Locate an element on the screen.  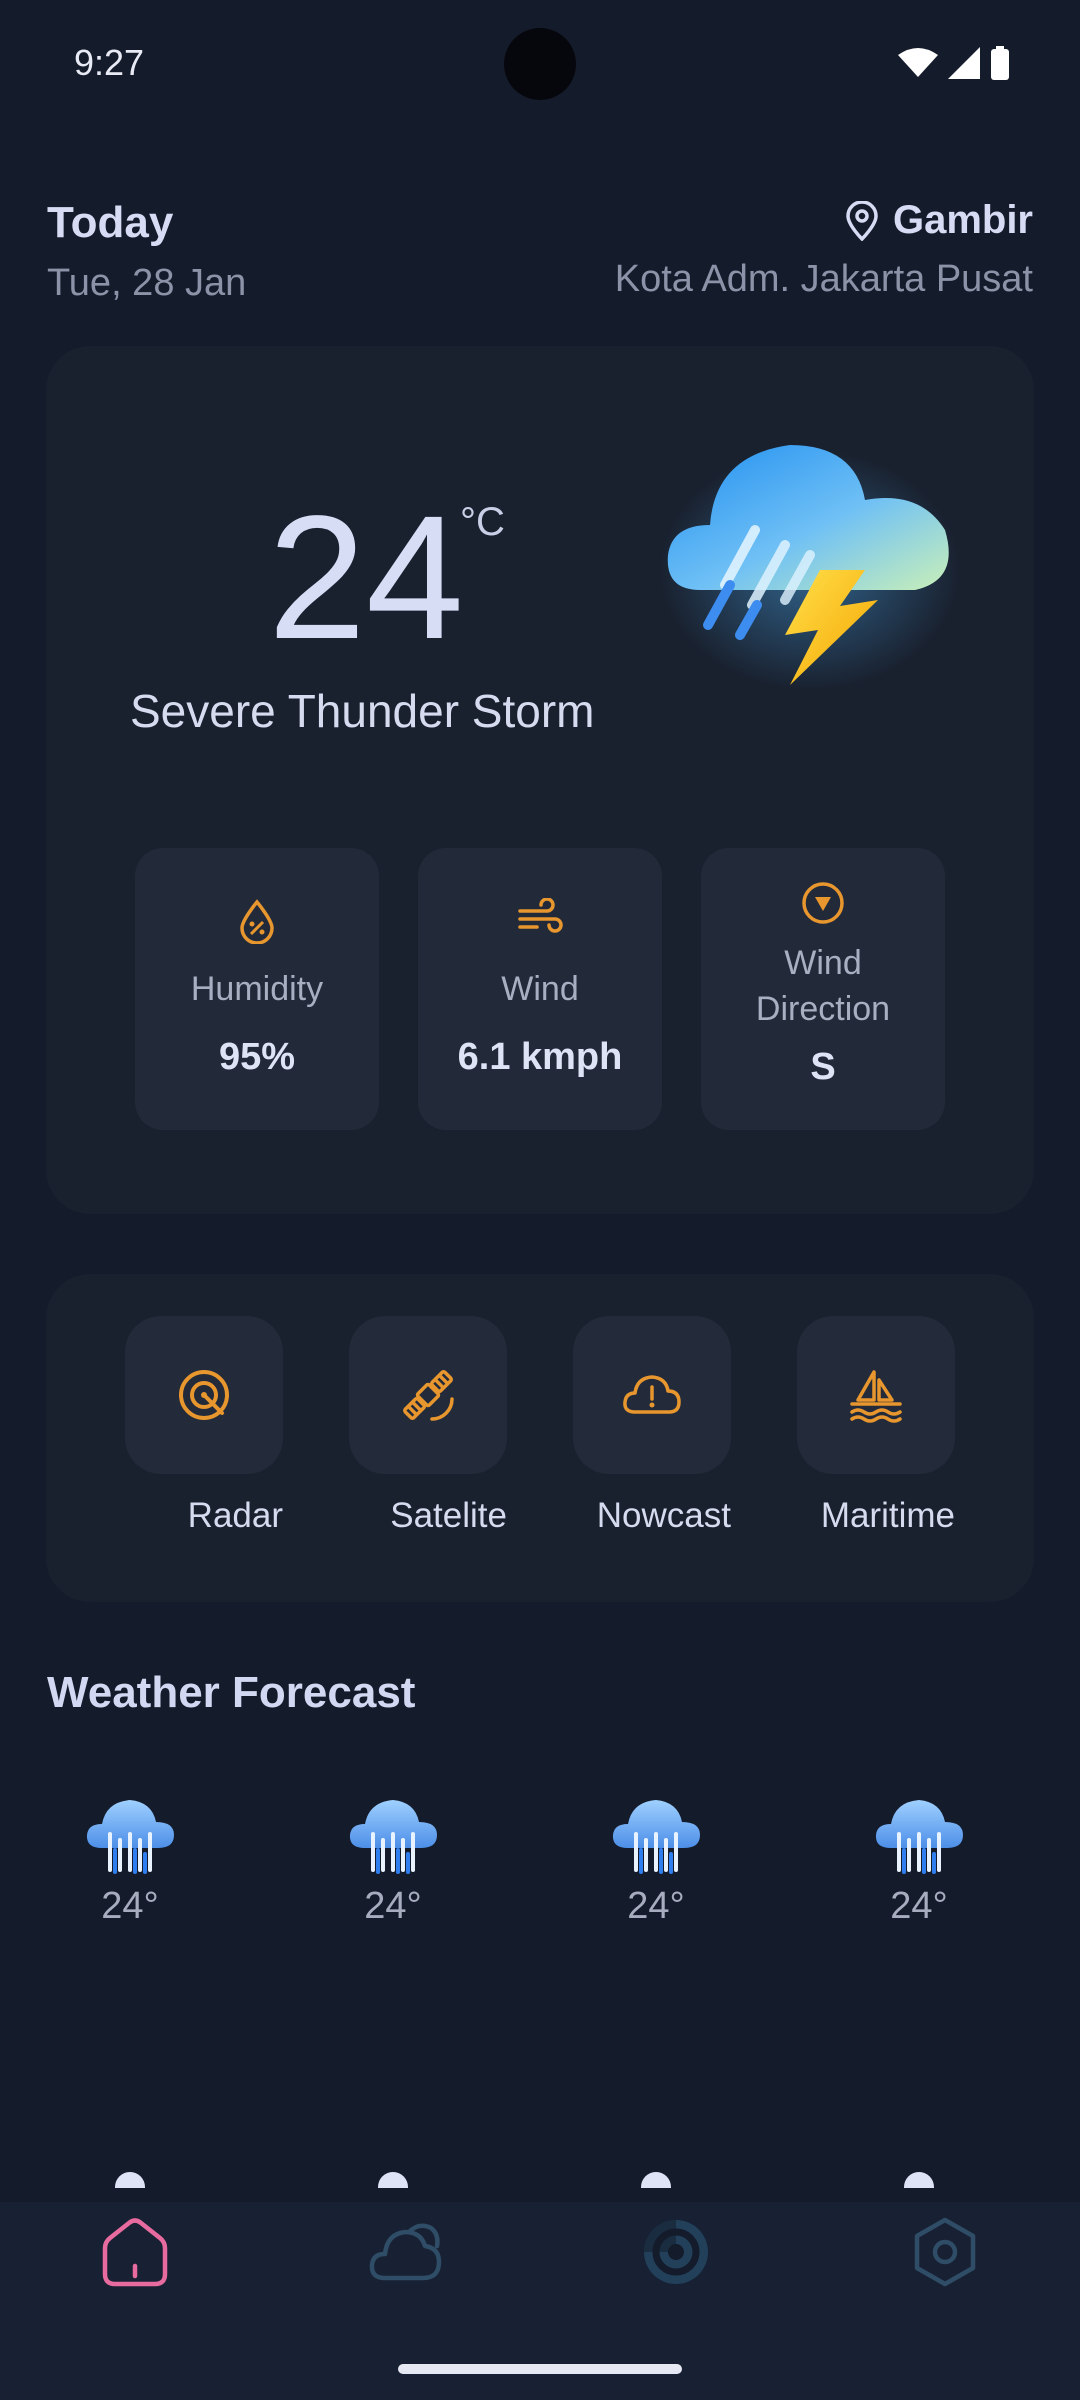
satellite-icon is located at coordinates (428, 1395).